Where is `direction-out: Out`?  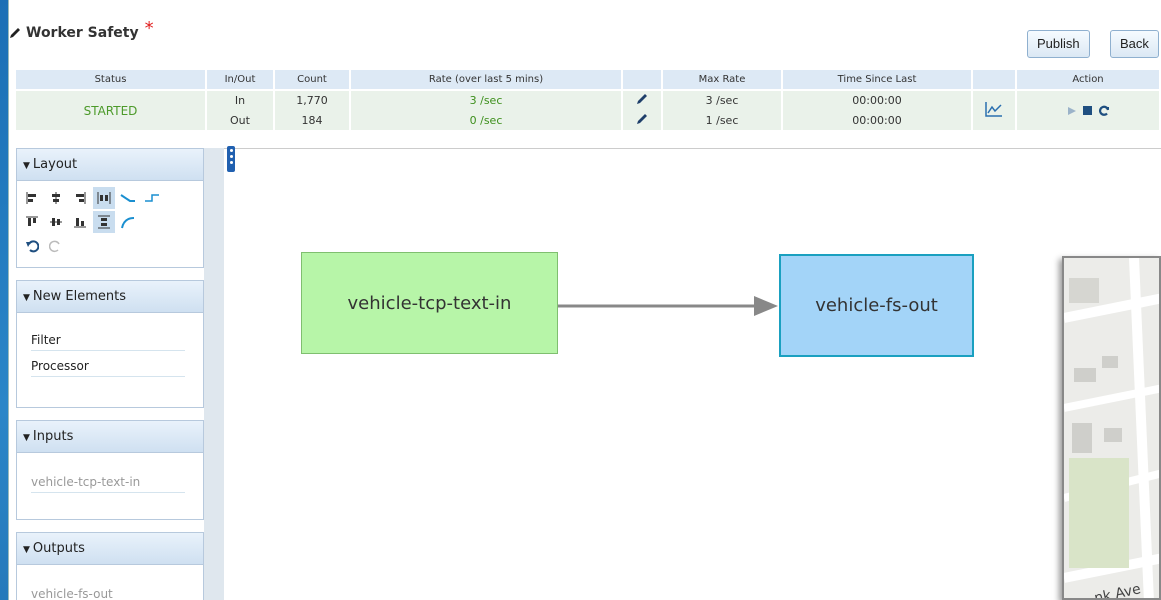 direction-out: Out is located at coordinates (240, 120).